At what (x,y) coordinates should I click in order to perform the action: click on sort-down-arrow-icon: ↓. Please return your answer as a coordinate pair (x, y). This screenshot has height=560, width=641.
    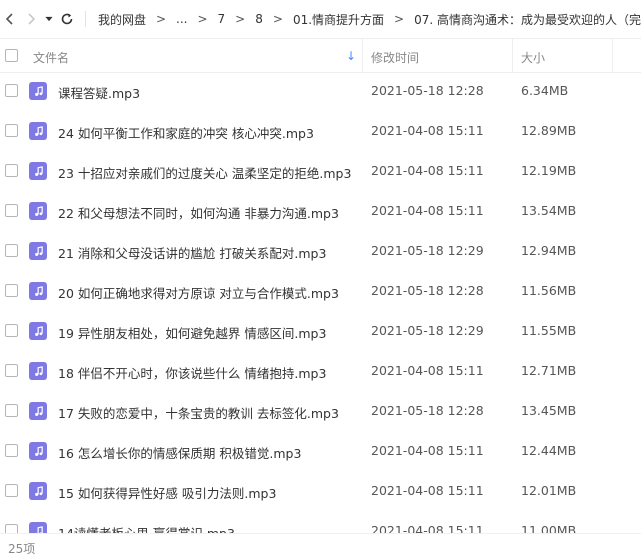
    Looking at the image, I should click on (351, 56).